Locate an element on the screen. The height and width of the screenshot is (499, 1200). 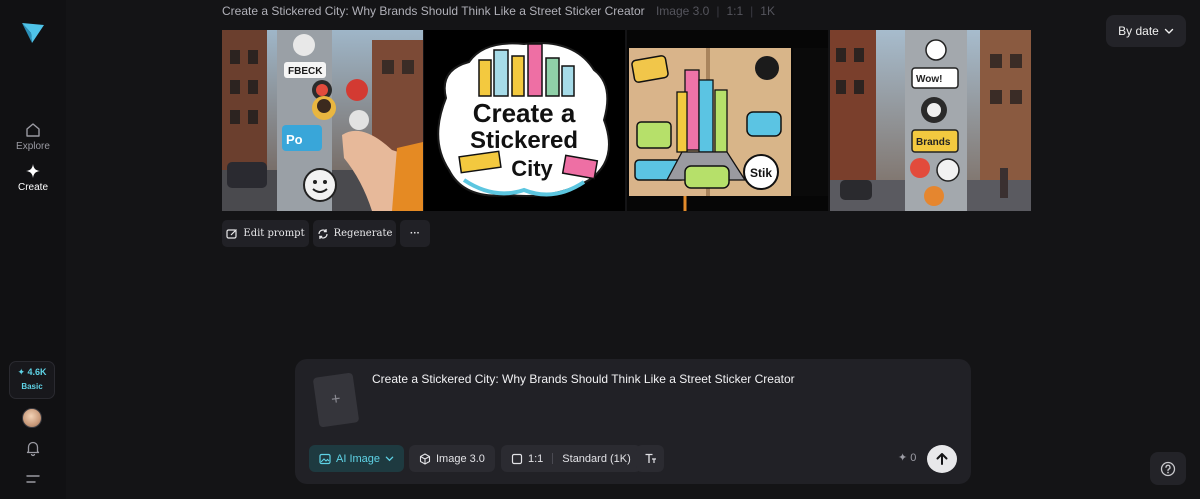
logo-line-2: Stickered is located at coordinates (524, 140).